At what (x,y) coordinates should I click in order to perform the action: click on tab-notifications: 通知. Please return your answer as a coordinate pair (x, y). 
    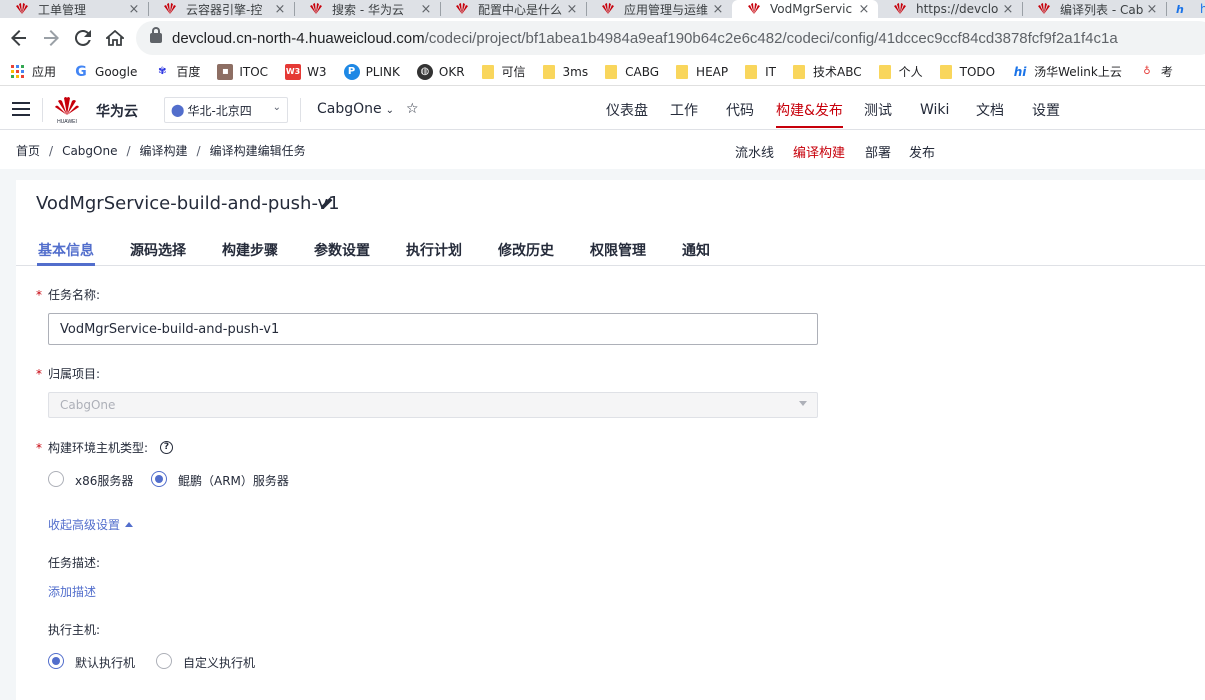
    Looking at the image, I should click on (696, 250).